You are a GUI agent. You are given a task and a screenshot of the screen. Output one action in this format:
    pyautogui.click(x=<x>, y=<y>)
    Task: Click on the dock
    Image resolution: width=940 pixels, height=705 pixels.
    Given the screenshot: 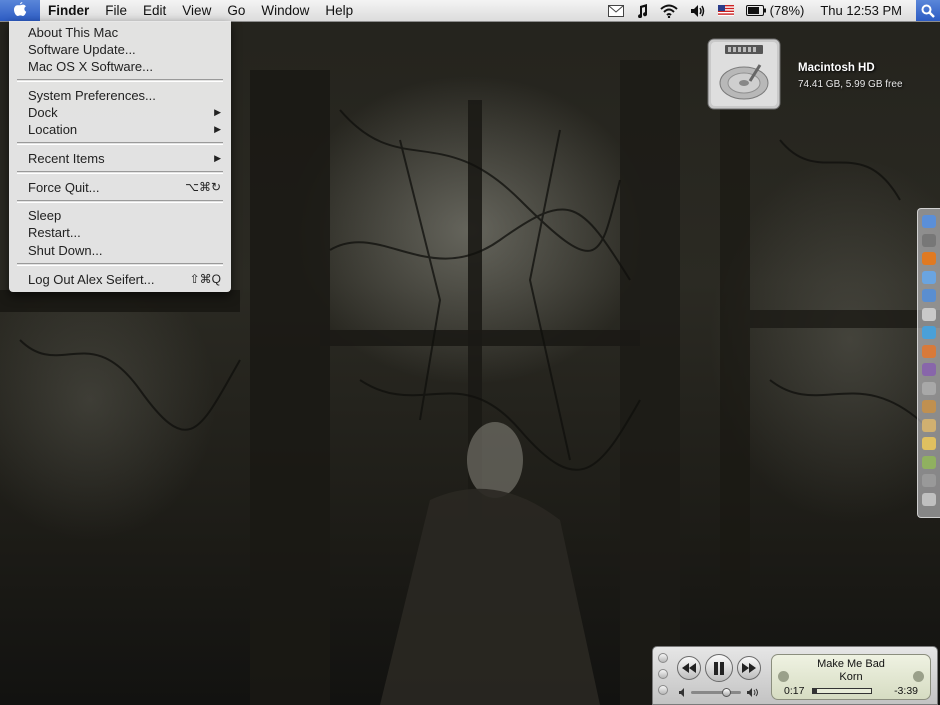 What is the action you would take?
    pyautogui.click(x=928, y=363)
    